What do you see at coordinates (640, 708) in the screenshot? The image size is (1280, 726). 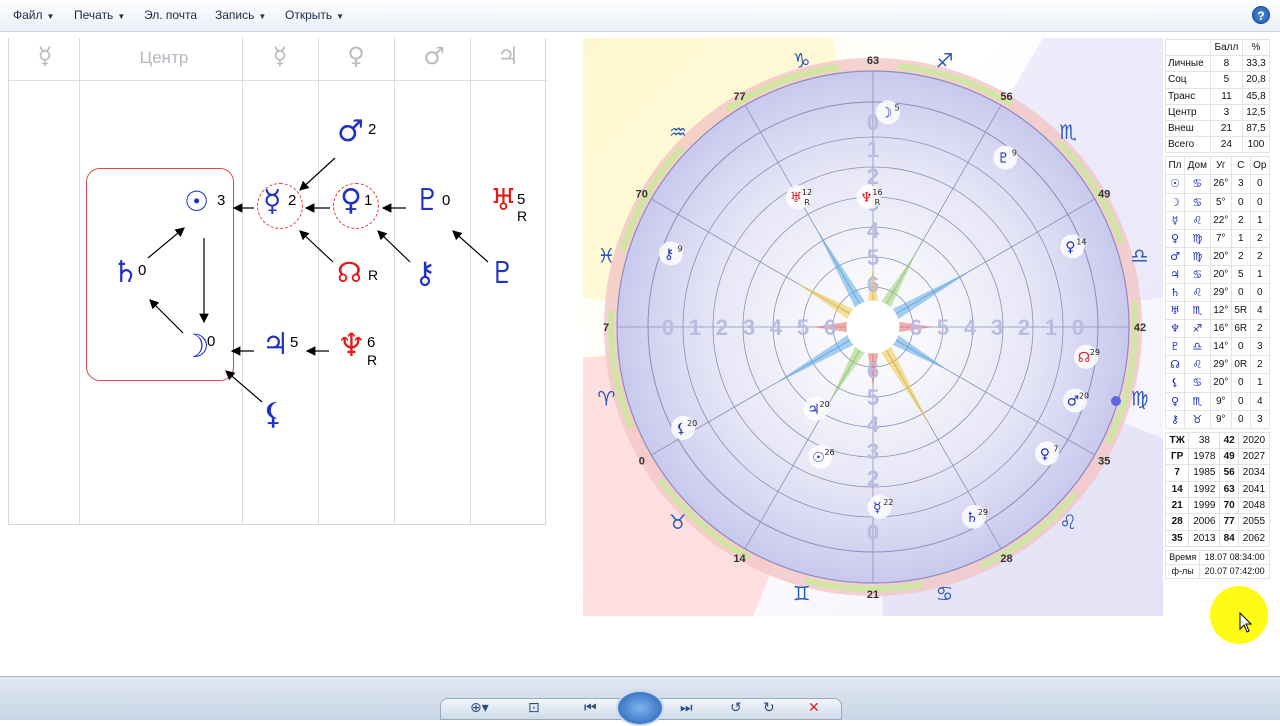 I see `slideshow-button` at bounding box center [640, 708].